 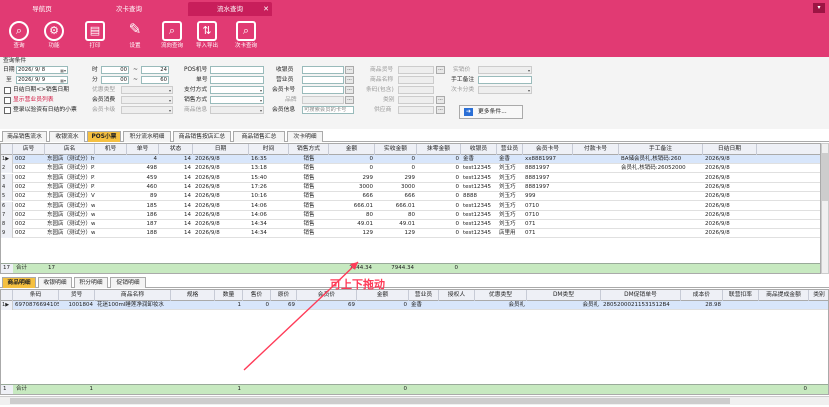 What do you see at coordinates (147, 100) in the screenshot?
I see `member-consume-select: ▾` at bounding box center [147, 100].